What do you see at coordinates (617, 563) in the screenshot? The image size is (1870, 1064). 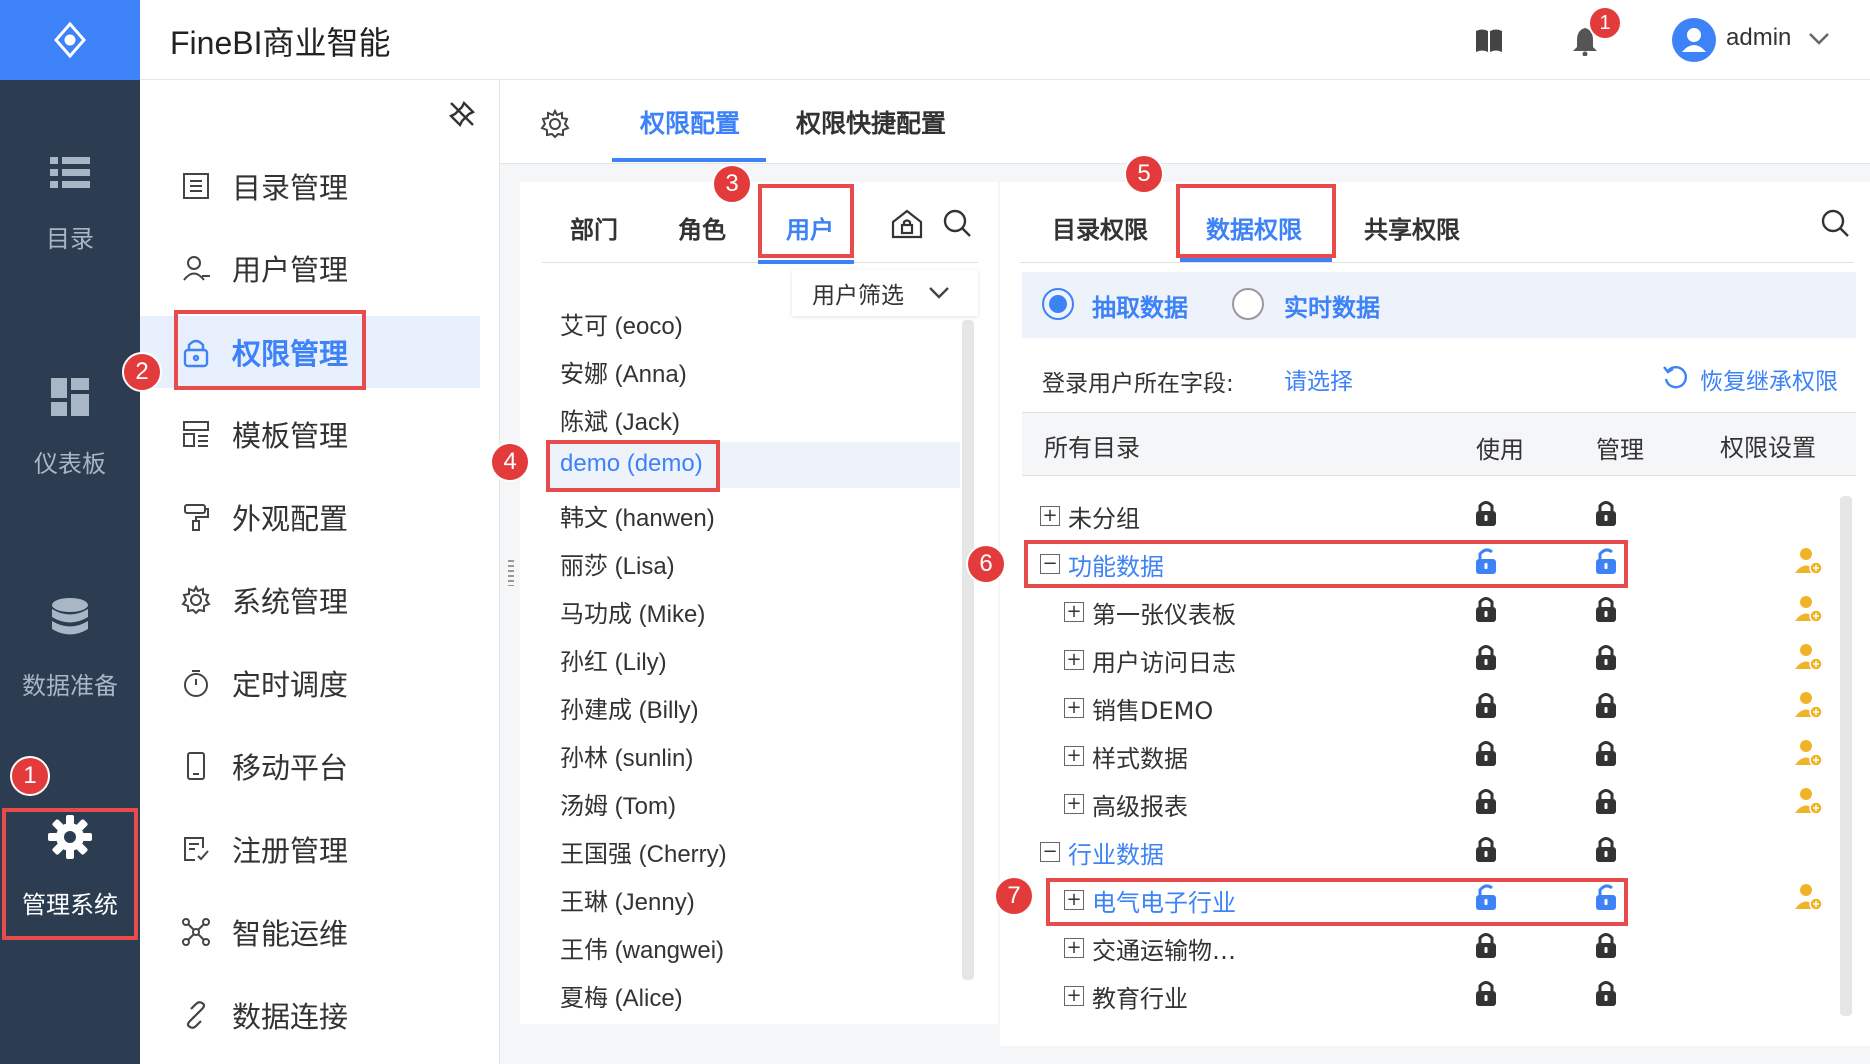 I see `list-item: 丽莎 (Lisa)` at bounding box center [617, 563].